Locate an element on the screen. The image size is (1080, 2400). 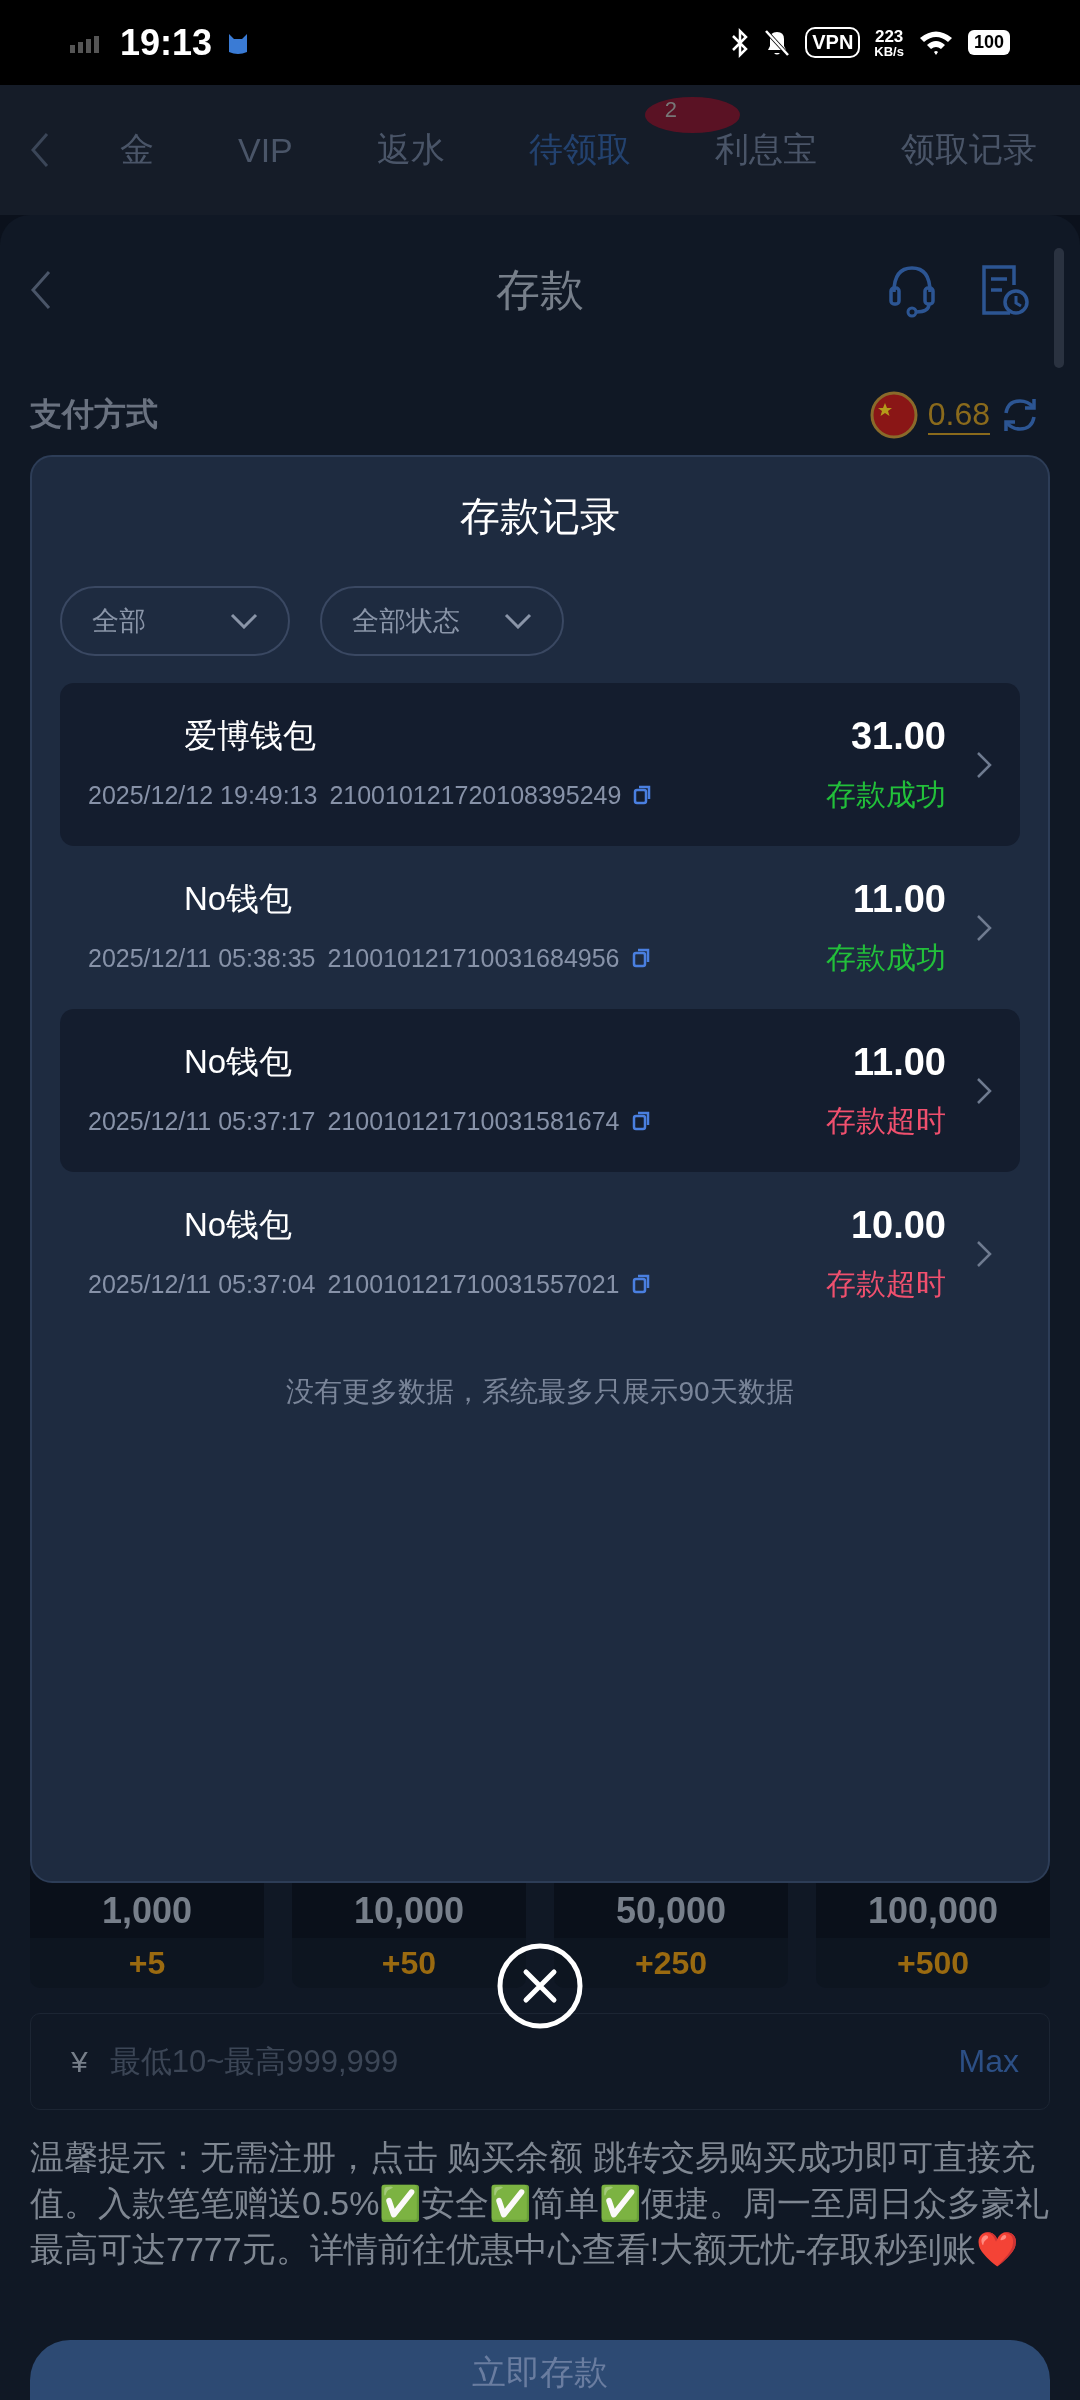
page-title: 存款 is located at coordinates (540, 289).